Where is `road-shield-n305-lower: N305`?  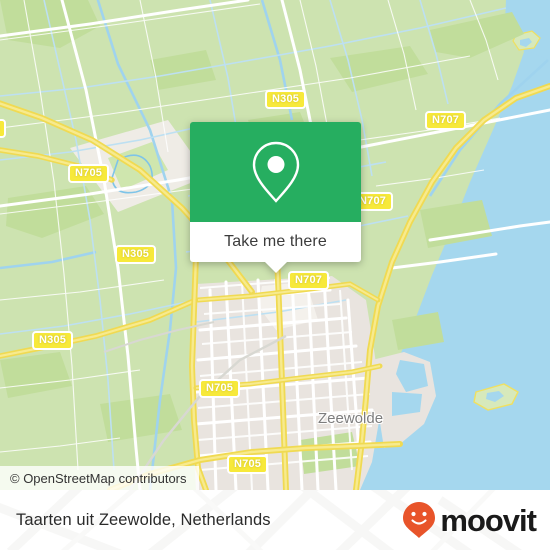 road-shield-n305-lower: N305 is located at coordinates (53, 340).